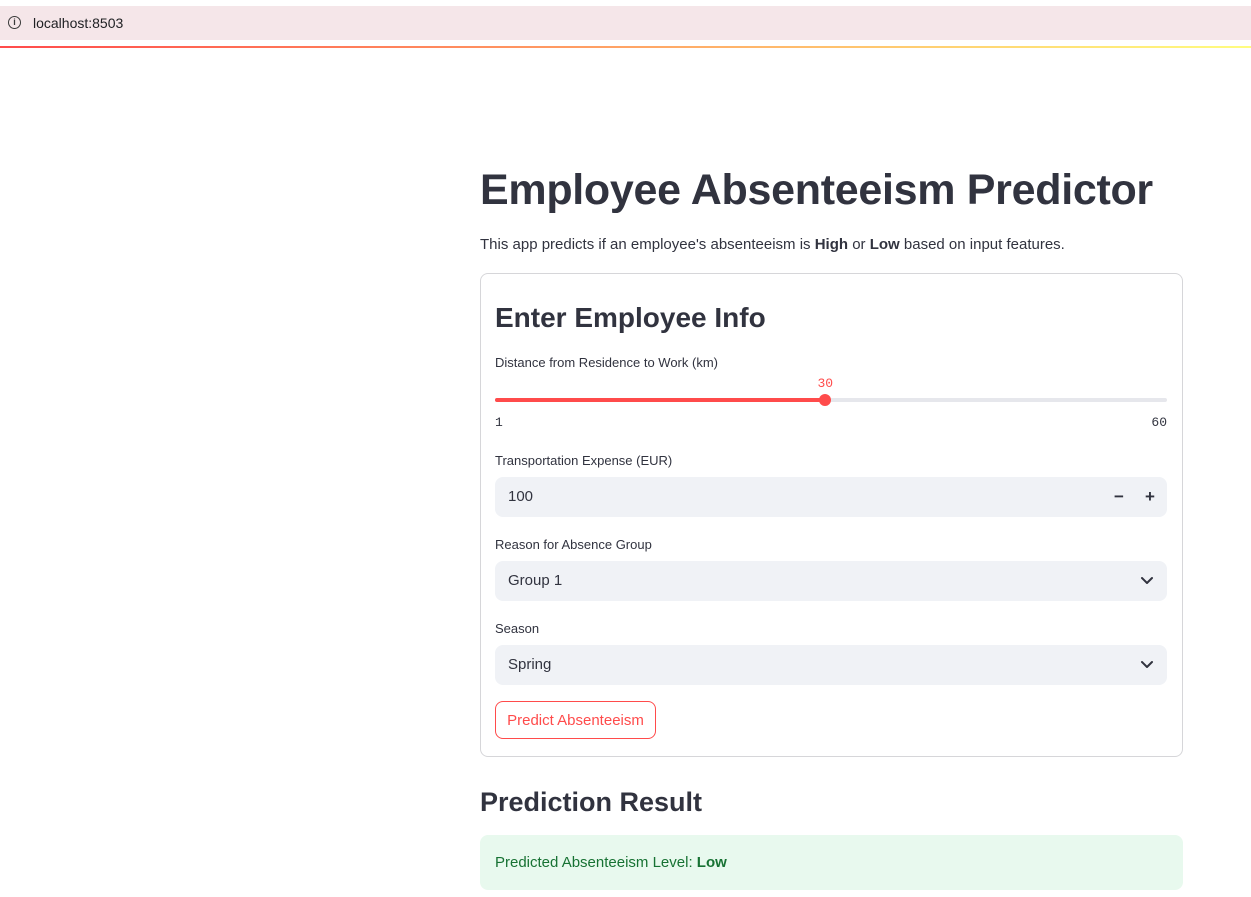 The height and width of the screenshot is (897, 1251). What do you see at coordinates (14, 22) in the screenshot?
I see `site-info-icon: i` at bounding box center [14, 22].